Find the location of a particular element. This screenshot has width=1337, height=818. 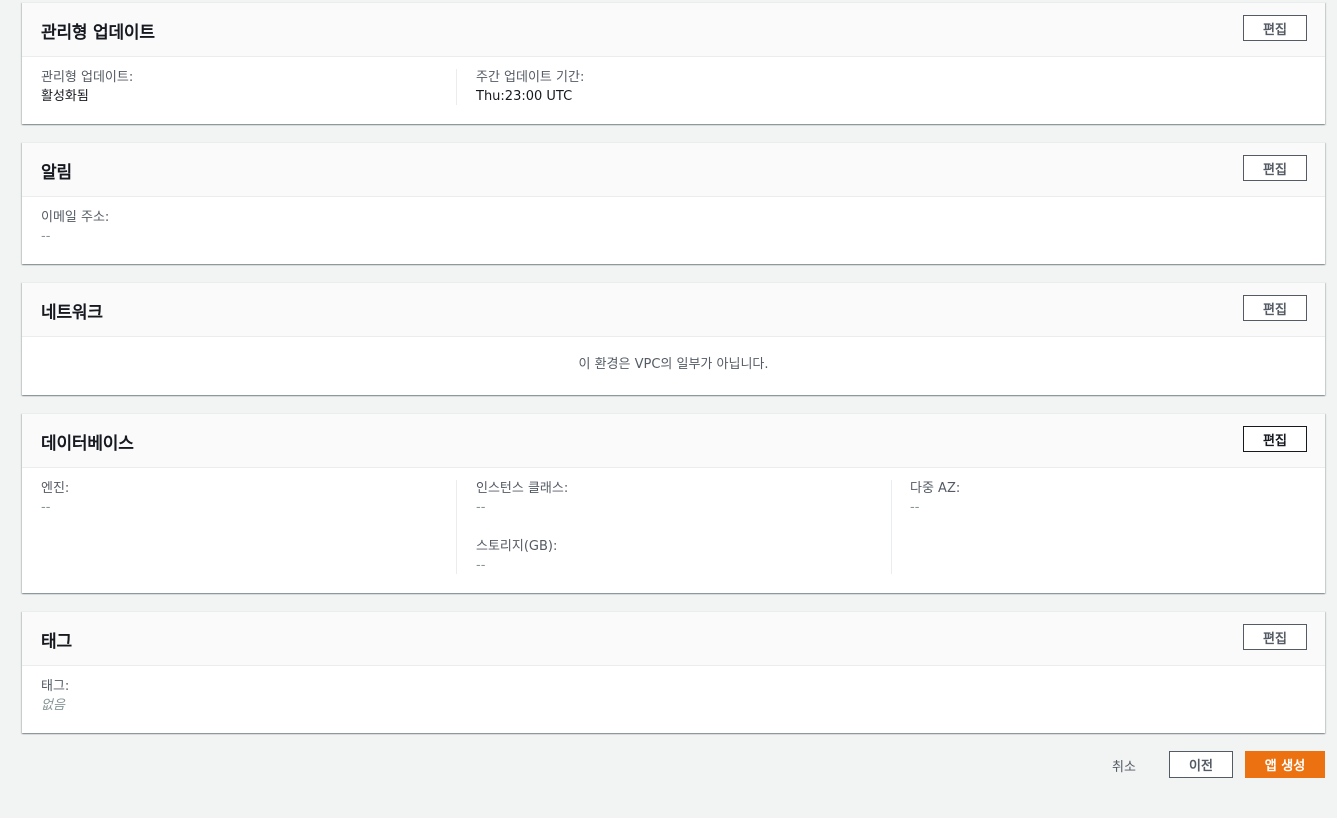

instance-col: 인스턴스 클래스: -- 스토리지(GB): -- is located at coordinates (673, 527).